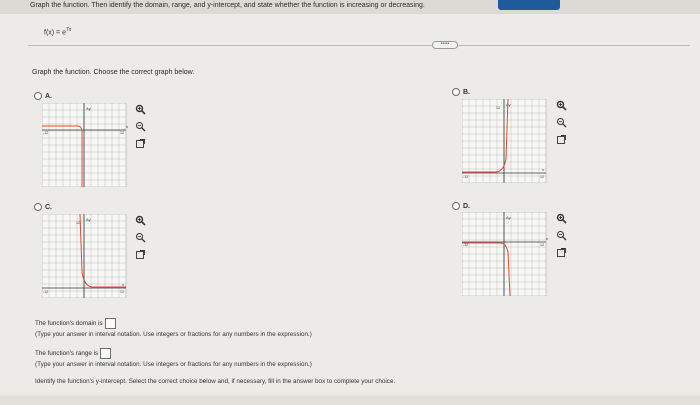  I want to click on option-a-radio, so click(38, 96).